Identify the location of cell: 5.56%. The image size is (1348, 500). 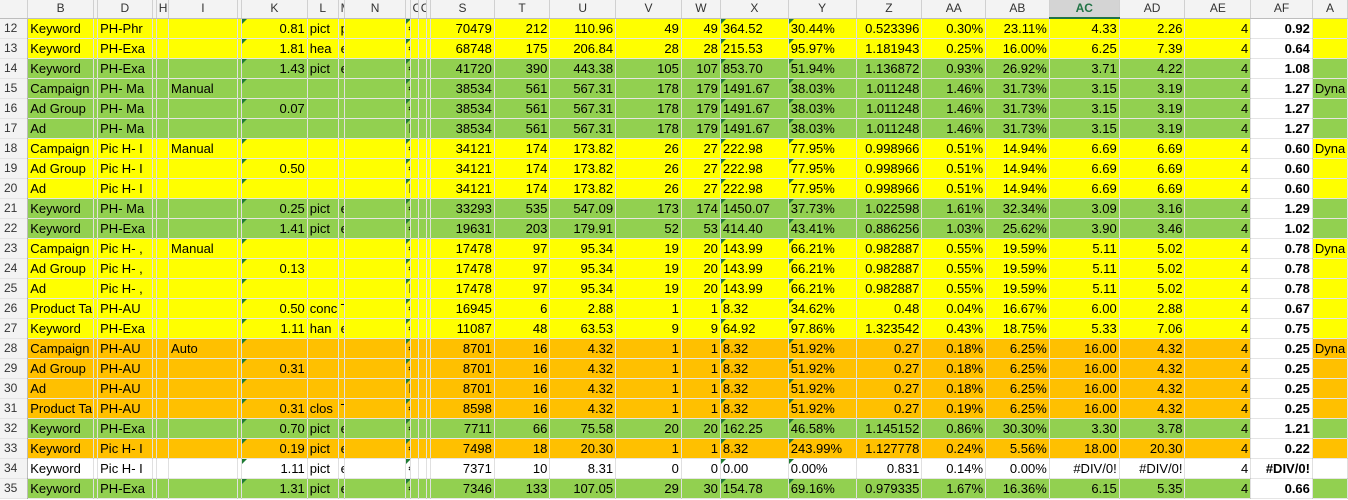
(1017, 448).